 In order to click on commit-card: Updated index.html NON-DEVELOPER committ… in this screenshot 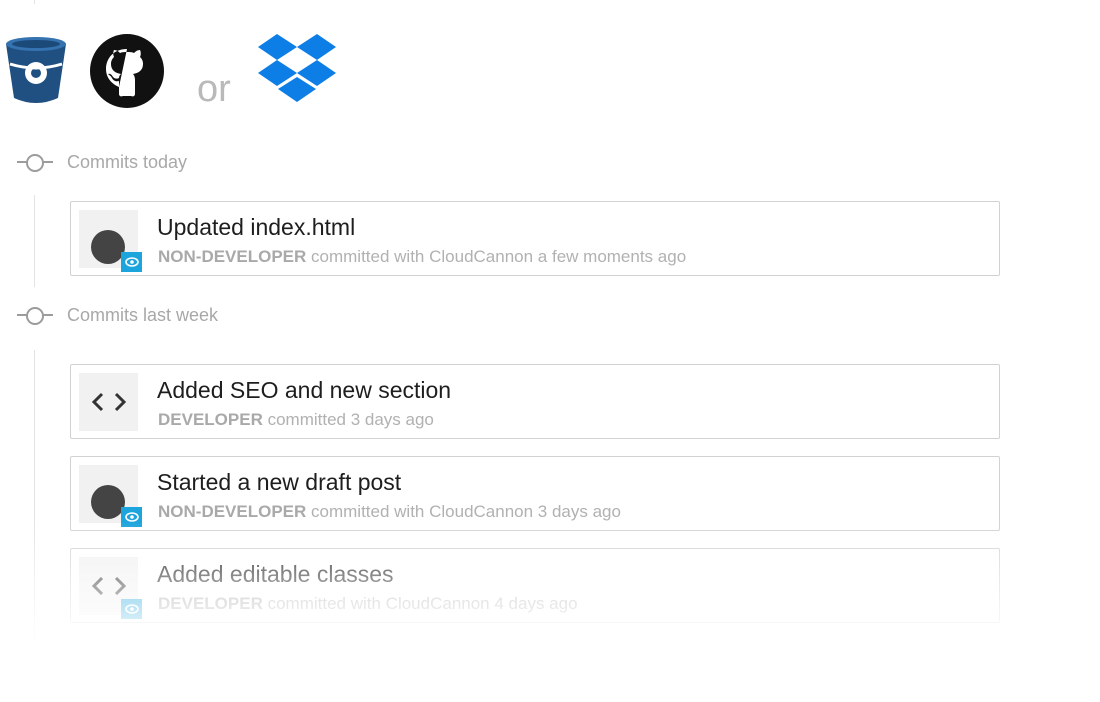, I will do `click(535, 238)`.